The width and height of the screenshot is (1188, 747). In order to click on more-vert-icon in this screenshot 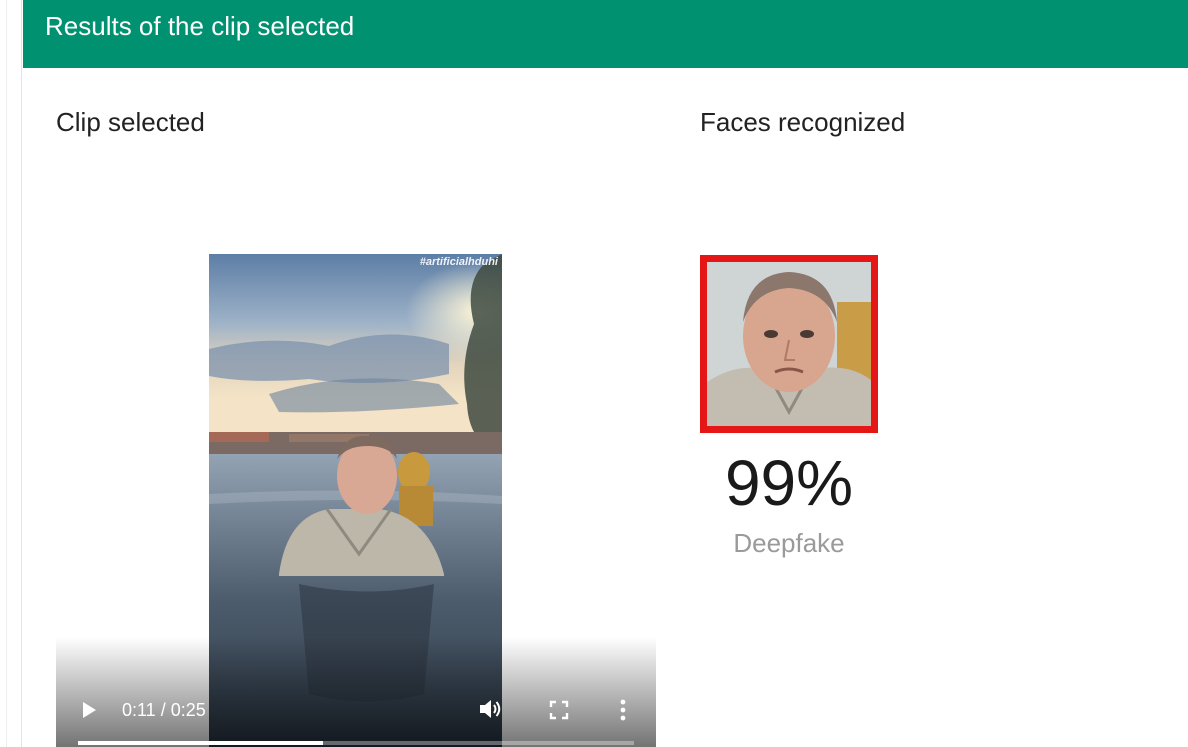, I will do `click(623, 710)`.